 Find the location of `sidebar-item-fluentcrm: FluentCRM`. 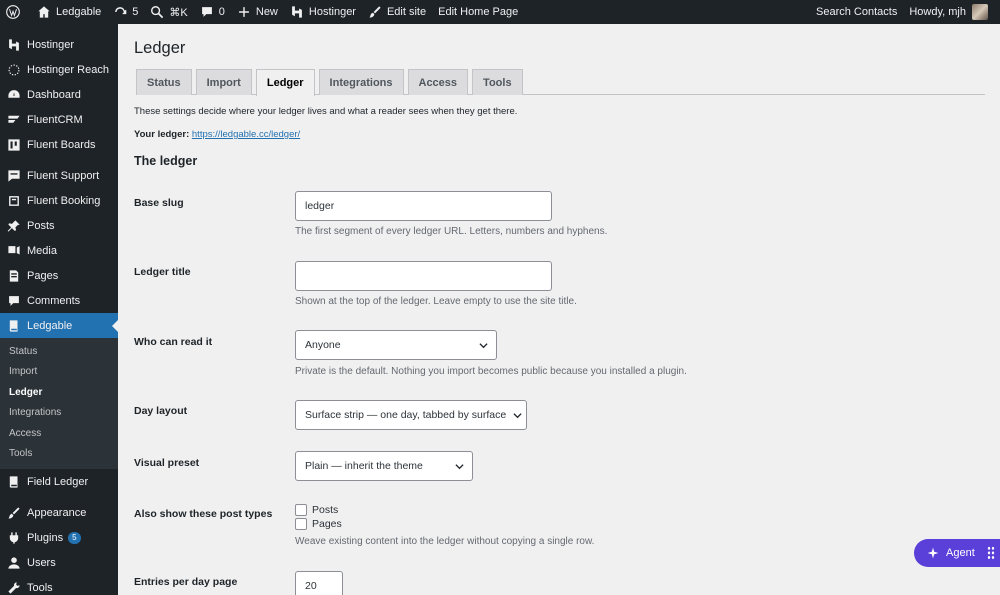

sidebar-item-fluentcrm: FluentCRM is located at coordinates (59, 119).